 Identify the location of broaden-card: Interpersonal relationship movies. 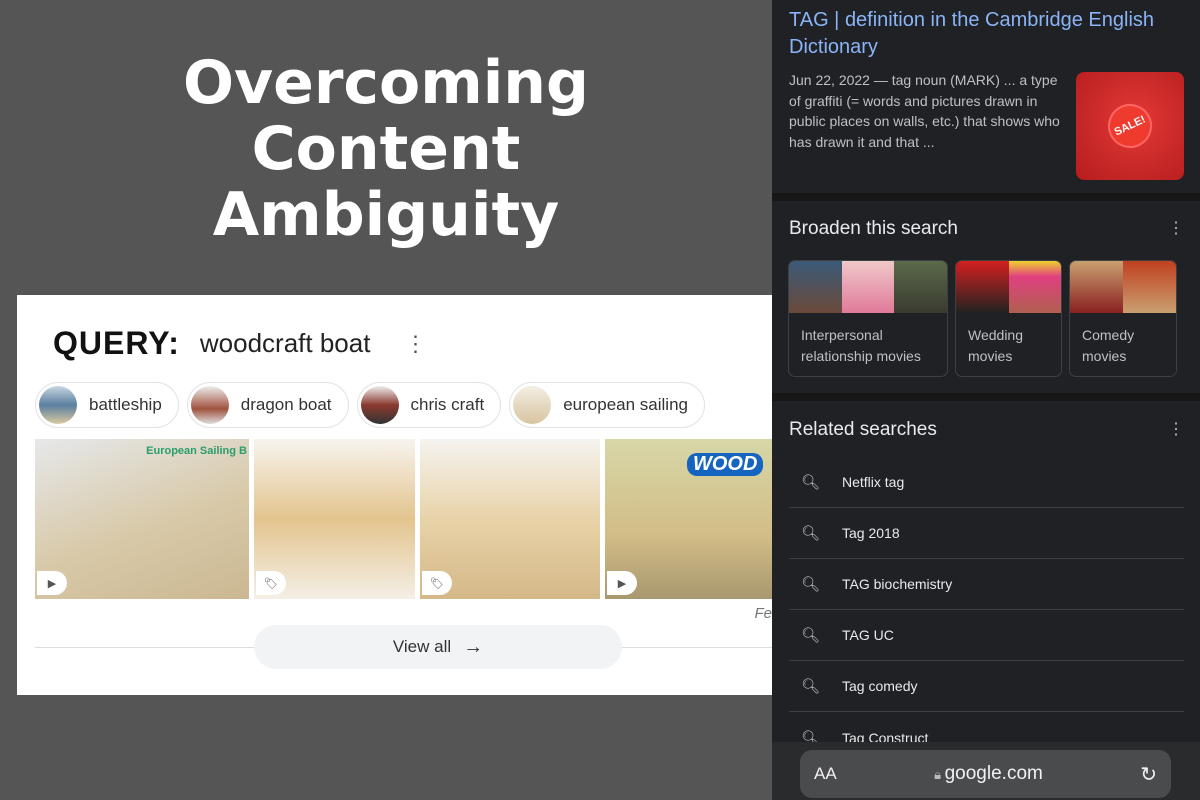
(868, 318).